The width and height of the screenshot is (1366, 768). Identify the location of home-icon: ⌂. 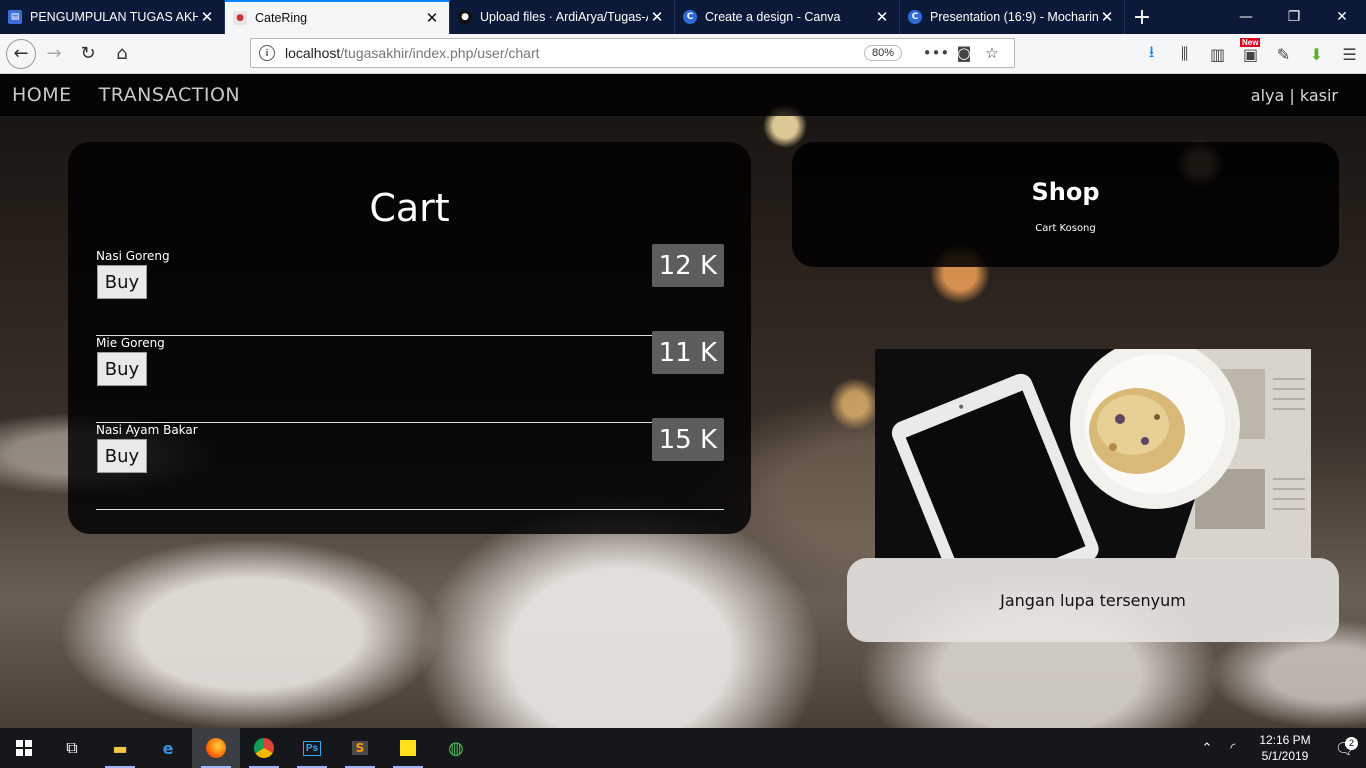
(122, 54).